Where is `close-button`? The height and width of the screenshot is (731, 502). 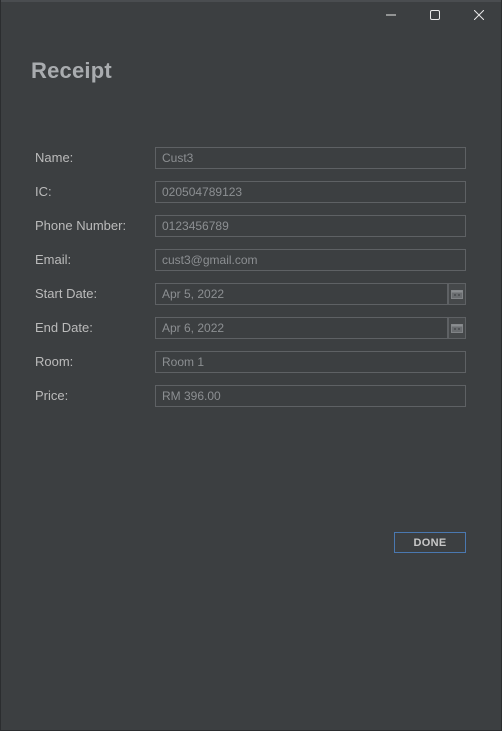
close-button is located at coordinates (479, 15).